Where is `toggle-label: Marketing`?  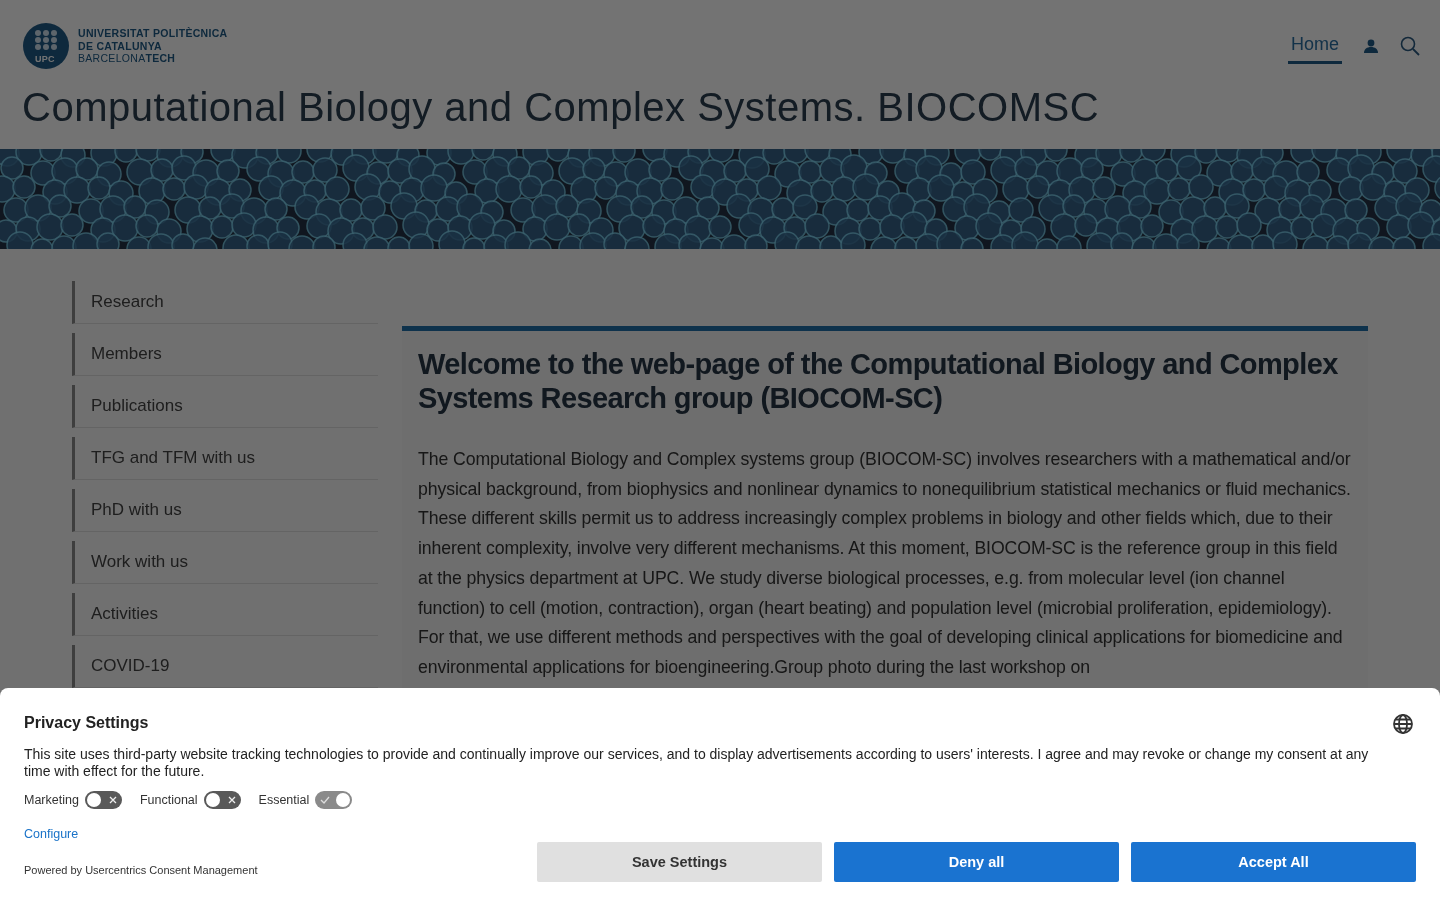
toggle-label: Marketing is located at coordinates (51, 800).